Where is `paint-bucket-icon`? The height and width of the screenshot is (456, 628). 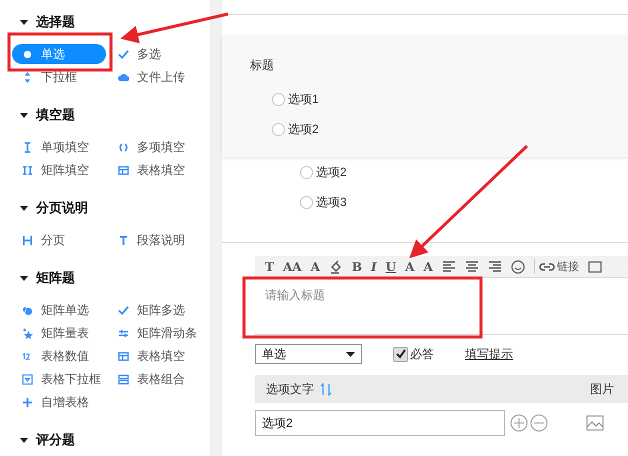
paint-bucket-icon is located at coordinates (335, 267).